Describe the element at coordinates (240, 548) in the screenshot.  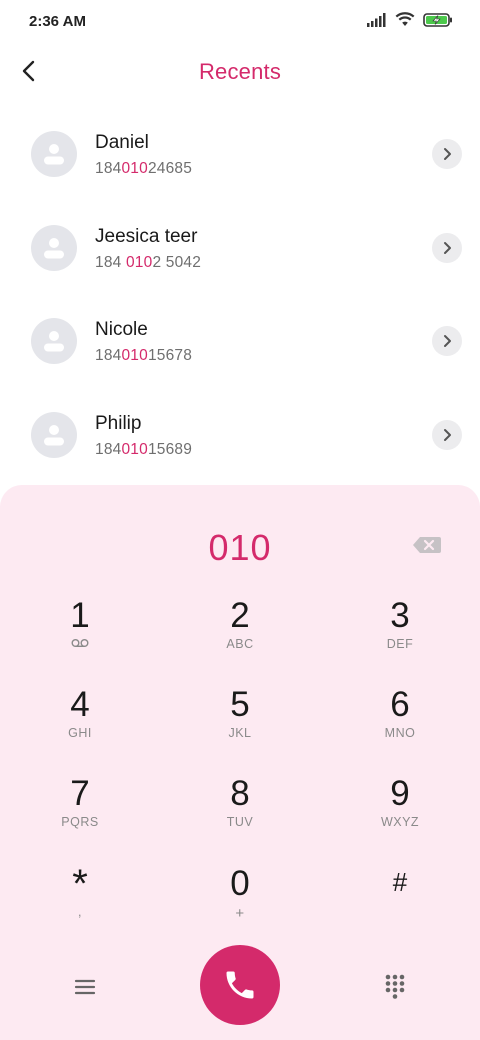
I see `dial-input: 010` at that location.